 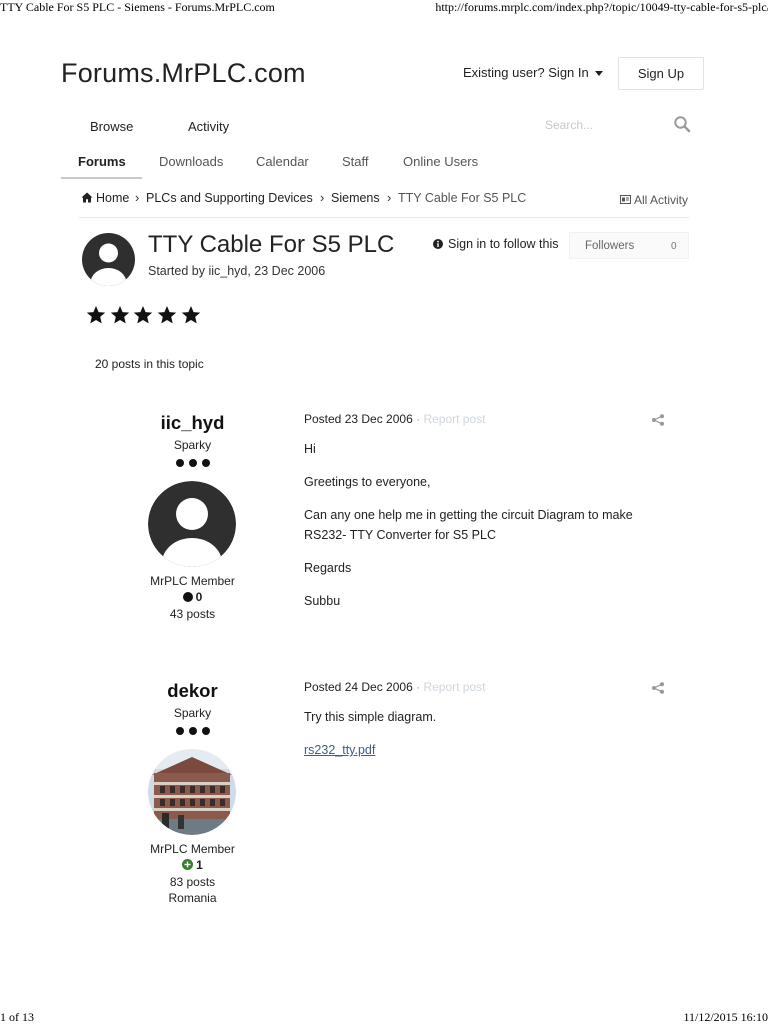 I want to click on attachment-link: rs232_tty.pdf, so click(x=339, y=750).